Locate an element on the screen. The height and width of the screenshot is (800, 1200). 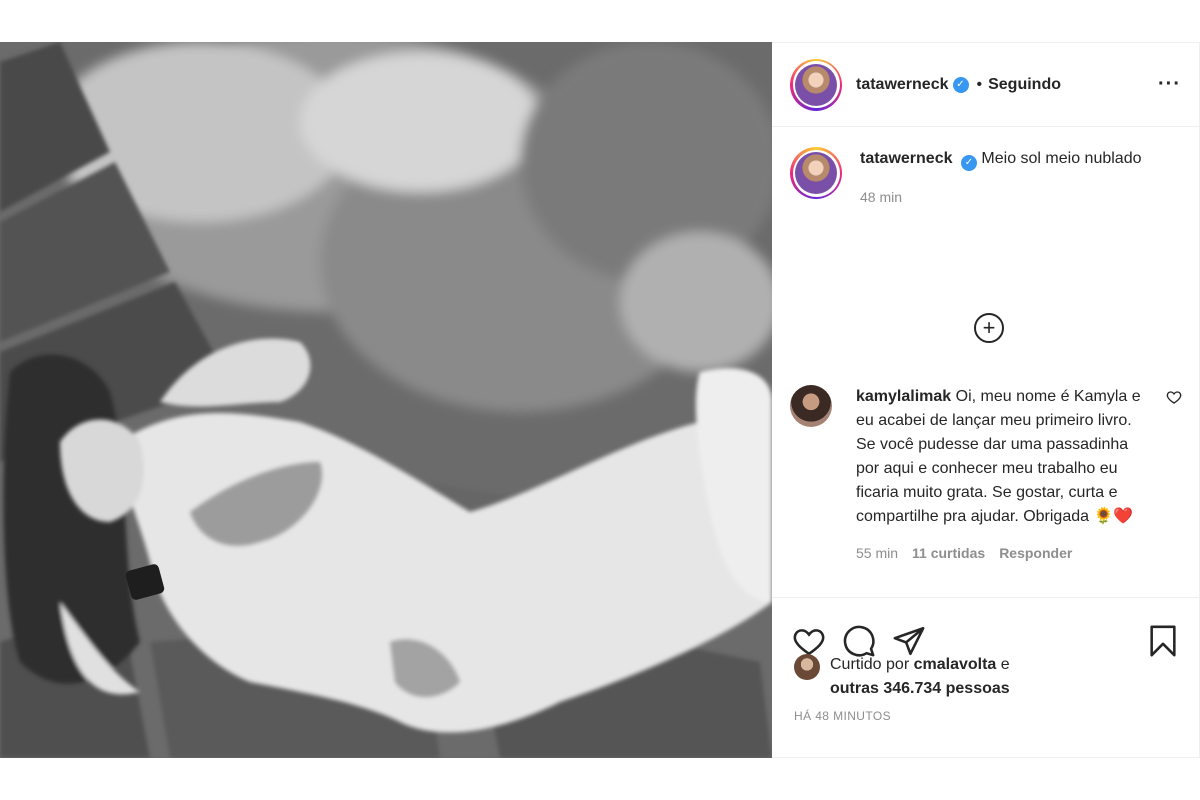
post-timestamp: HÁ 48 MINUTOS is located at coordinates (842, 716).